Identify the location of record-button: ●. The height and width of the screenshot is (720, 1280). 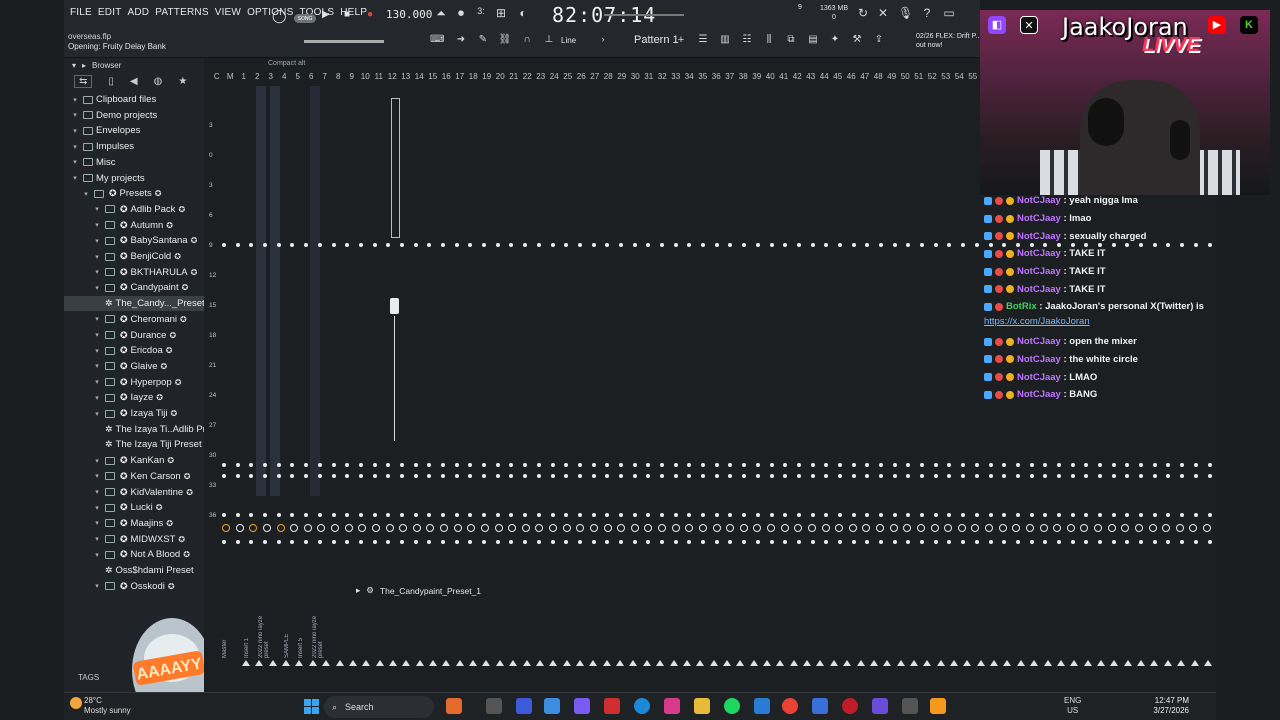
(370, 14).